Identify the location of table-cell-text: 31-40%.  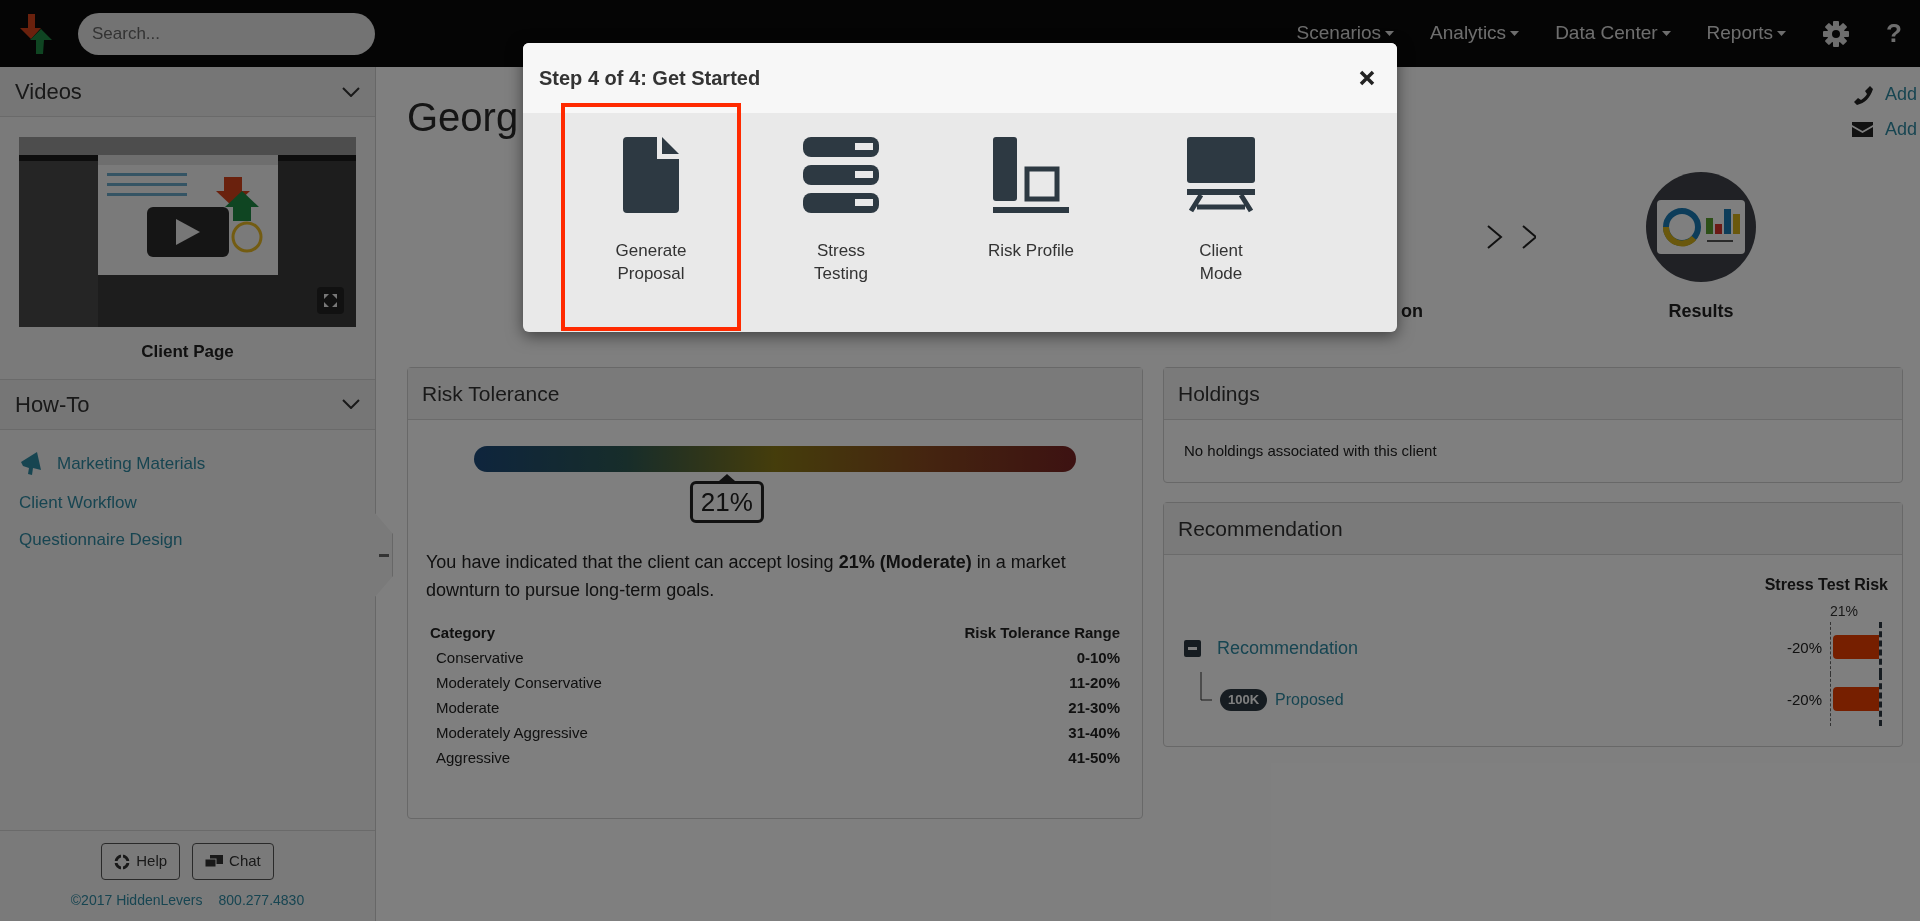
(1094, 733).